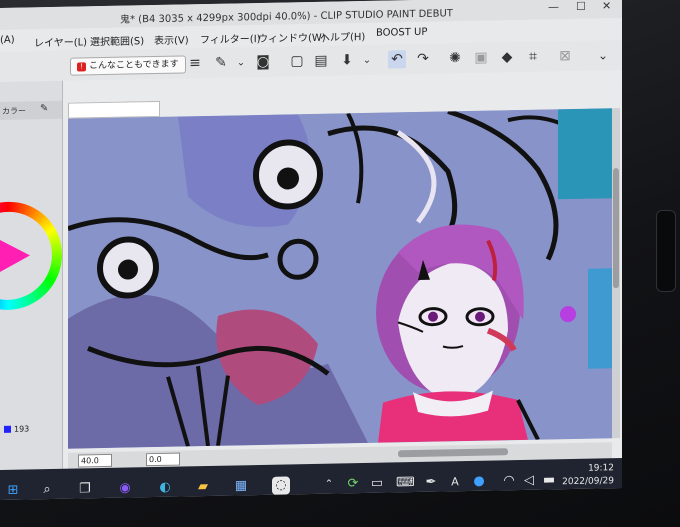 This screenshot has height=527, width=680. Describe the element at coordinates (15, 255) in the screenshot. I see `color-triangle-selector` at that location.